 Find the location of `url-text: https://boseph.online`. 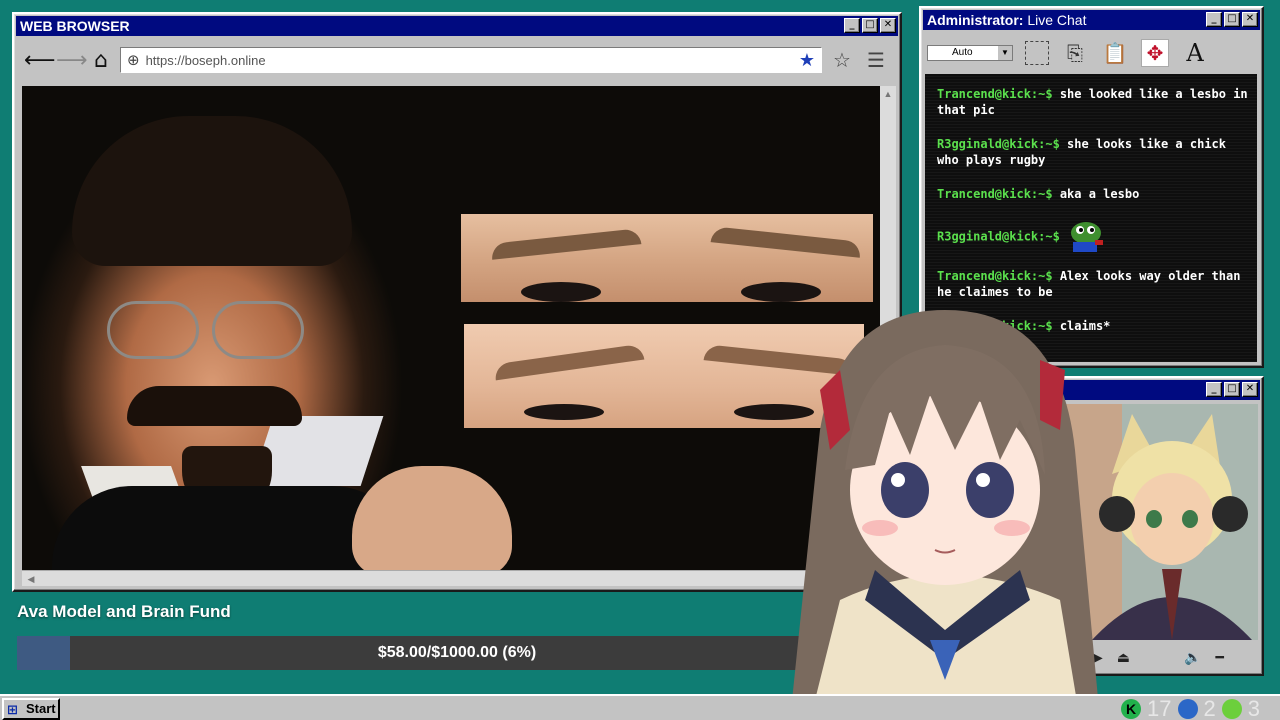

url-text: https://boseph.online is located at coordinates (469, 60).